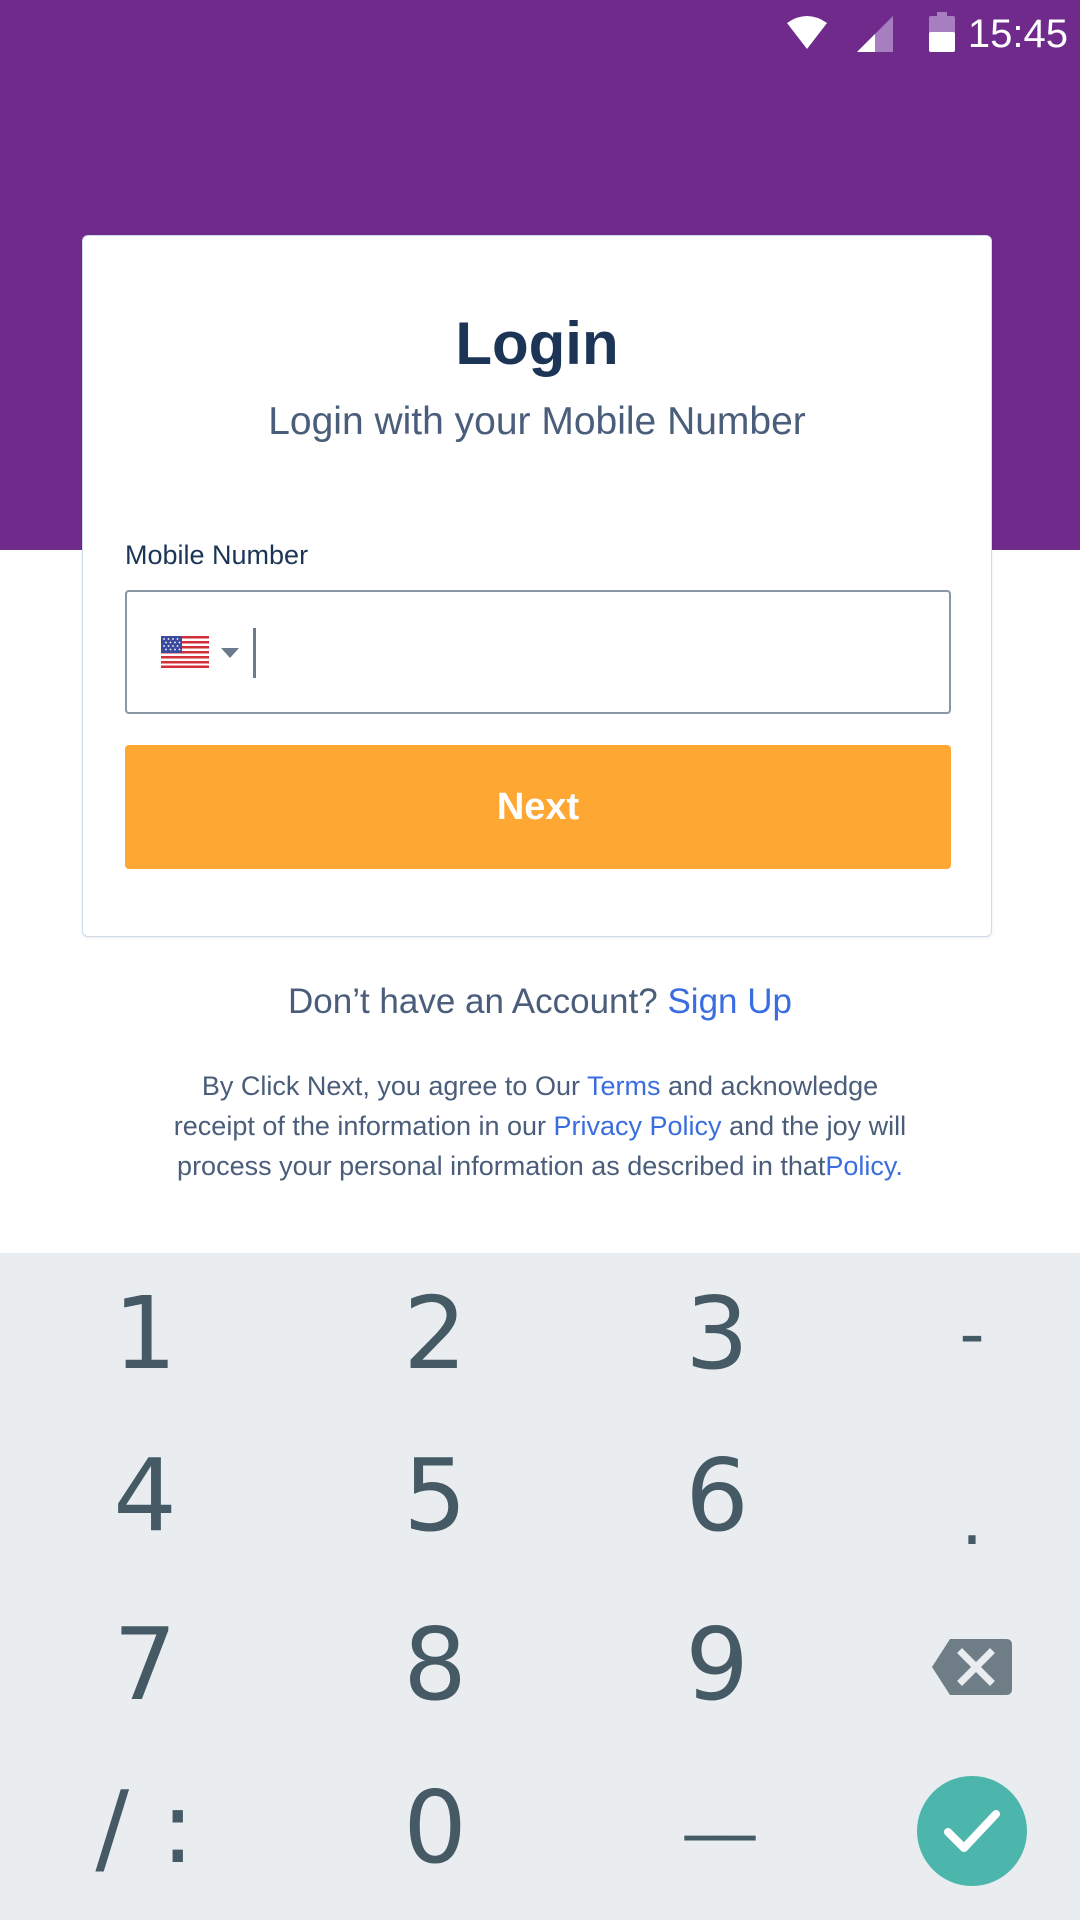  What do you see at coordinates (717, 1496) in the screenshot?
I see `key-6: 6` at bounding box center [717, 1496].